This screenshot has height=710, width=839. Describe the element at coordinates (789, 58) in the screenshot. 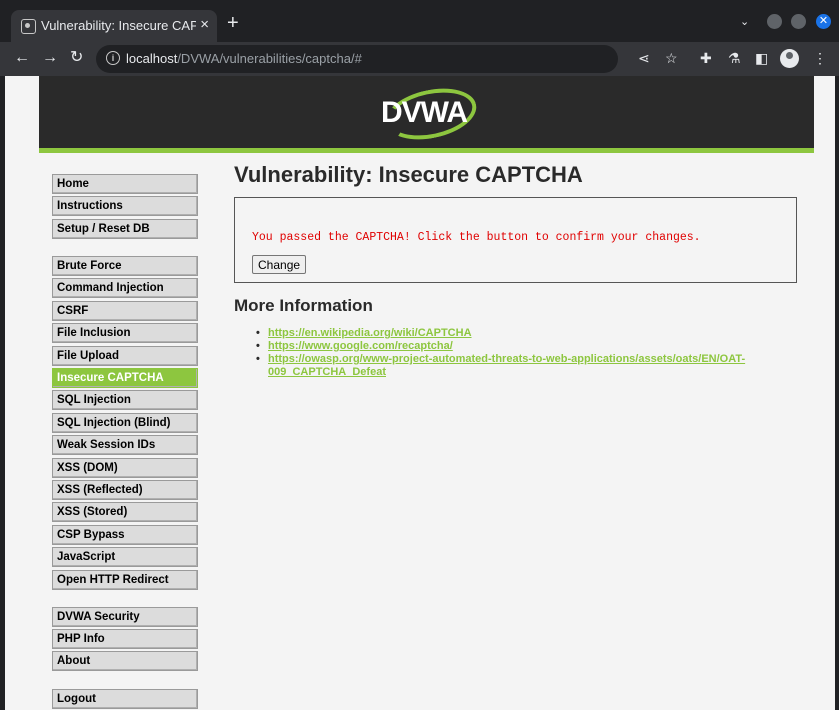

I see `profile-avatar-icon` at that location.